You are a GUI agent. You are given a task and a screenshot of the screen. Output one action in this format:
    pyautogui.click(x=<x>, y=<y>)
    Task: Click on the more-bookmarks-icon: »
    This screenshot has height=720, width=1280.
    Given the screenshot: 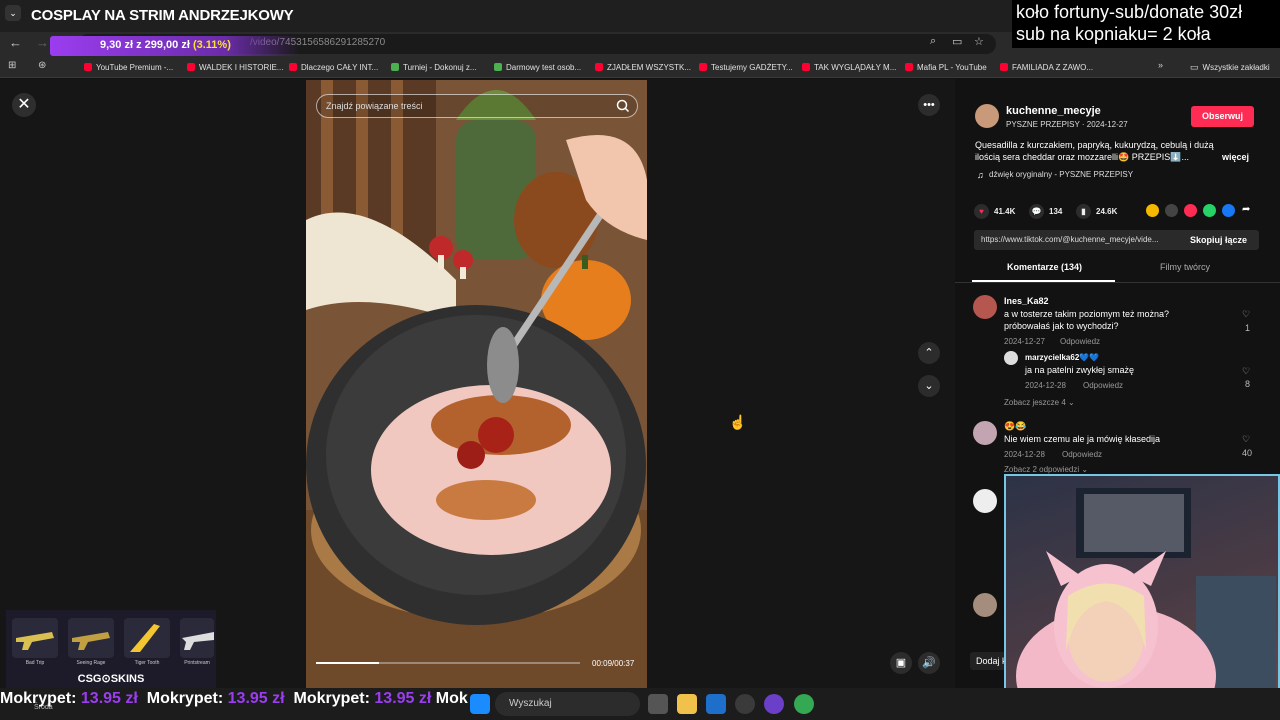 What is the action you would take?
    pyautogui.click(x=1160, y=65)
    